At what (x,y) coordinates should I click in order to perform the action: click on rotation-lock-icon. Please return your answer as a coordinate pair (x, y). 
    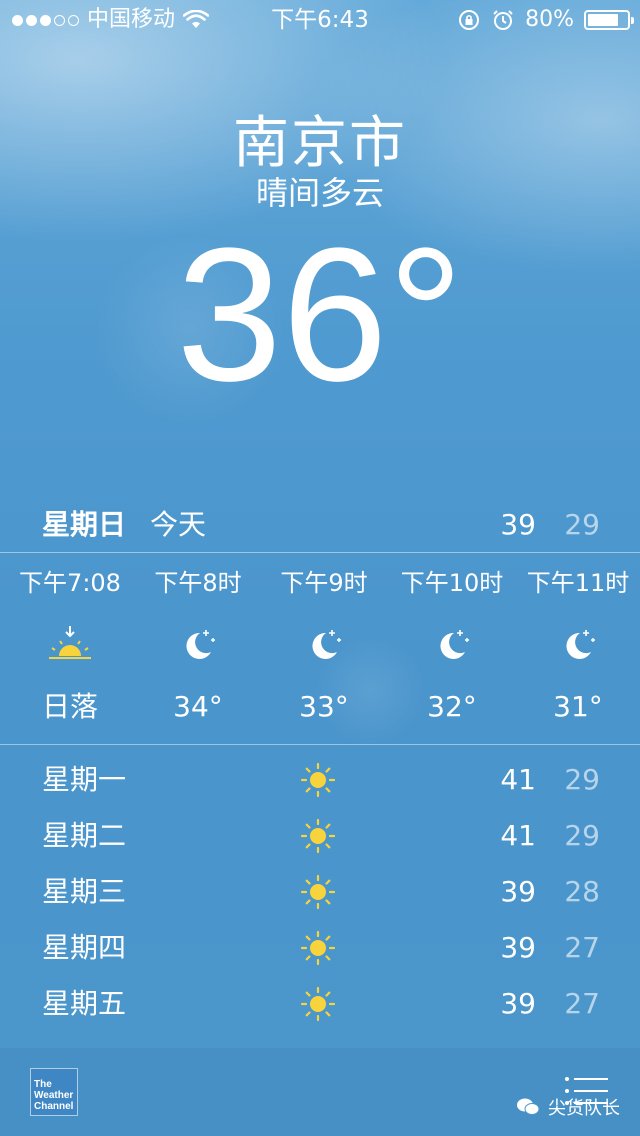
    Looking at the image, I should click on (469, 20).